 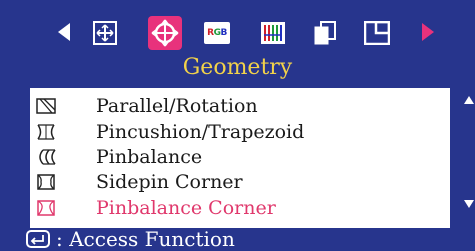 What do you see at coordinates (105, 33) in the screenshot?
I see `position-icon` at bounding box center [105, 33].